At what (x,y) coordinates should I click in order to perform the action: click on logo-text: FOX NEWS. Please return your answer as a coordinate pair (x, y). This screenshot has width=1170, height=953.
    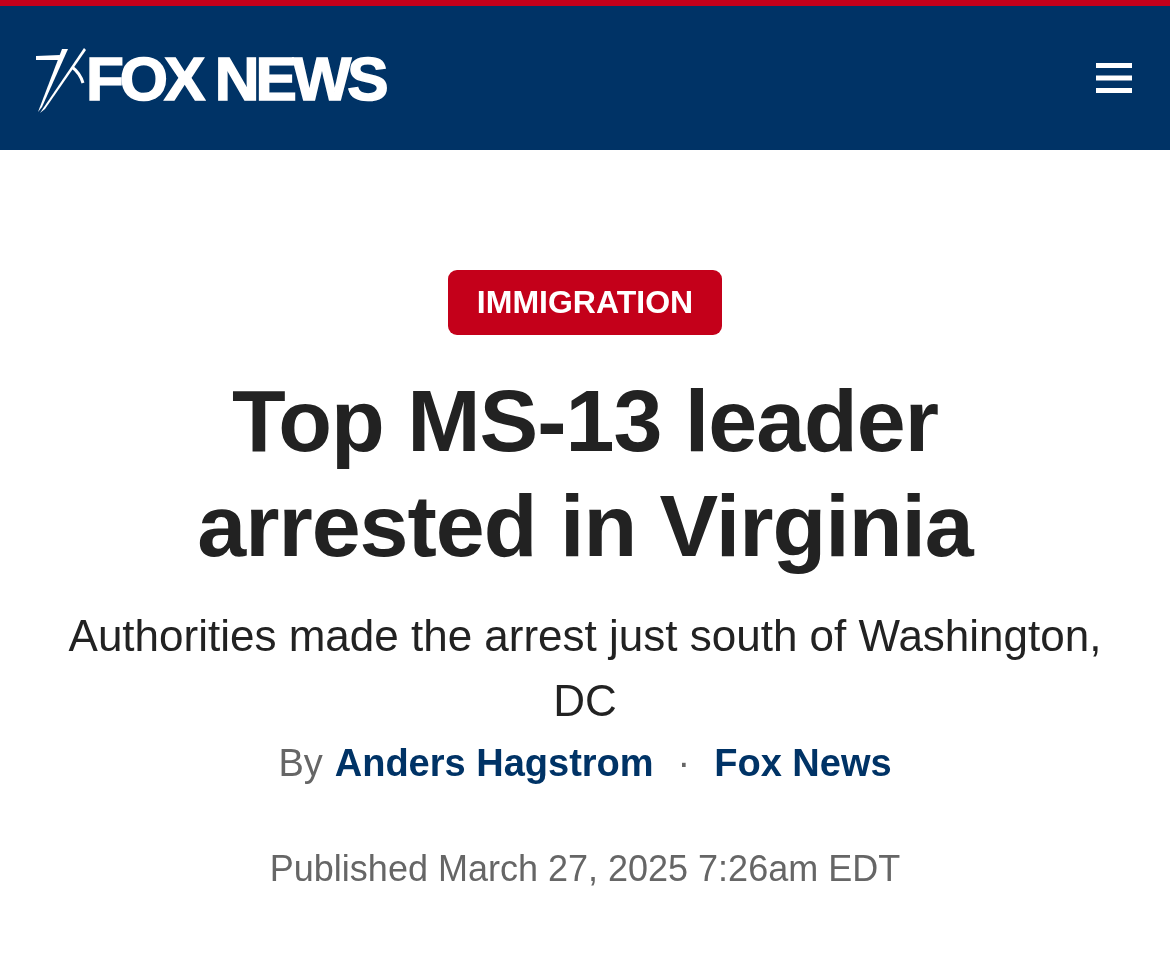
    Looking at the image, I should click on (235, 79).